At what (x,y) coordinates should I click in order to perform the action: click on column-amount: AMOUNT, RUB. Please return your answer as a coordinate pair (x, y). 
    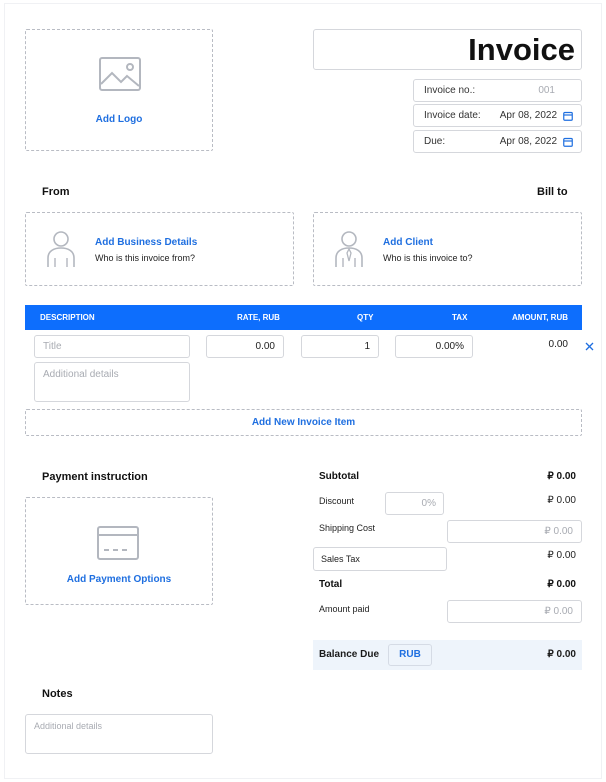
    Looking at the image, I should click on (540, 317).